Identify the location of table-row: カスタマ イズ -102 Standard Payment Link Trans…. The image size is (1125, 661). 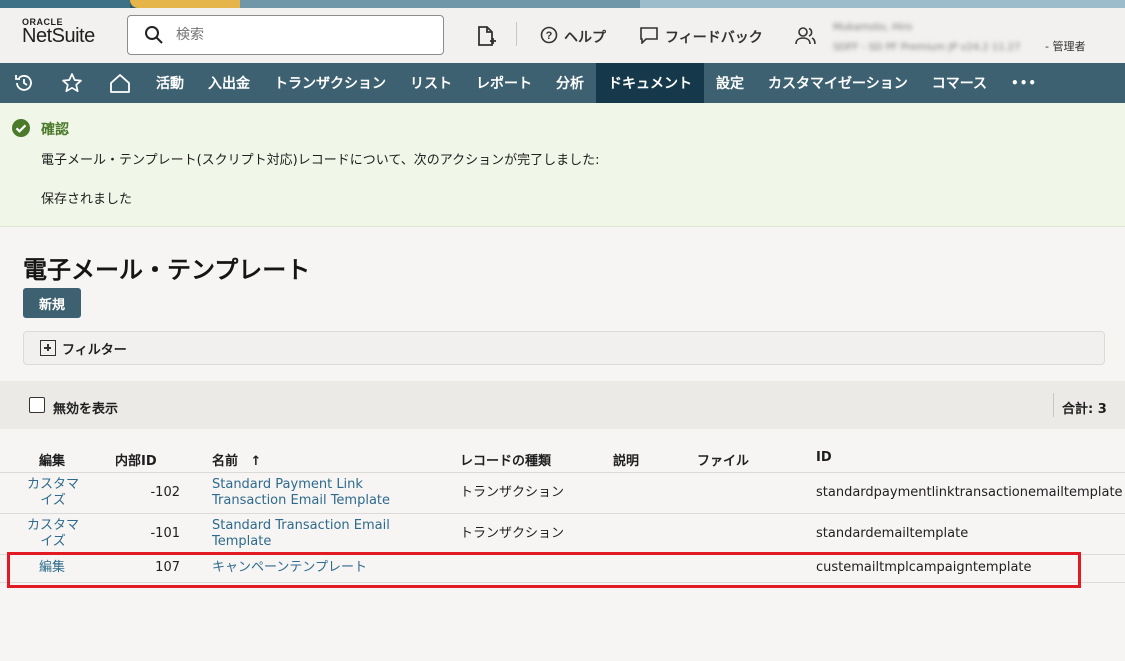
(562, 493).